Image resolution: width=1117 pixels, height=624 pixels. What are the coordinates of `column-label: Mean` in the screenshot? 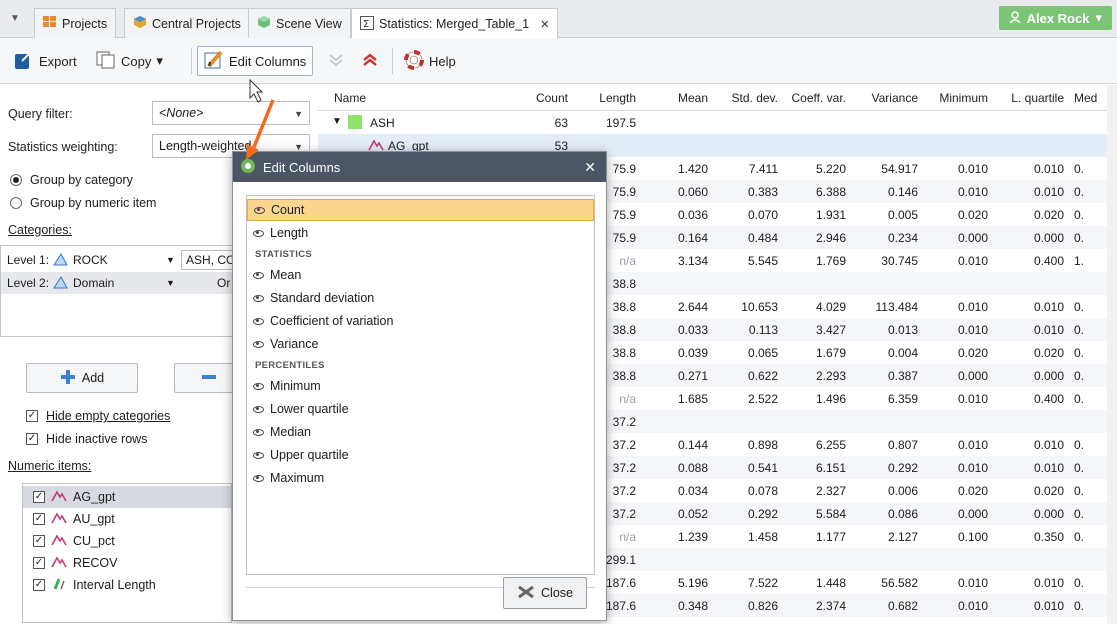 It's located at (286, 275).